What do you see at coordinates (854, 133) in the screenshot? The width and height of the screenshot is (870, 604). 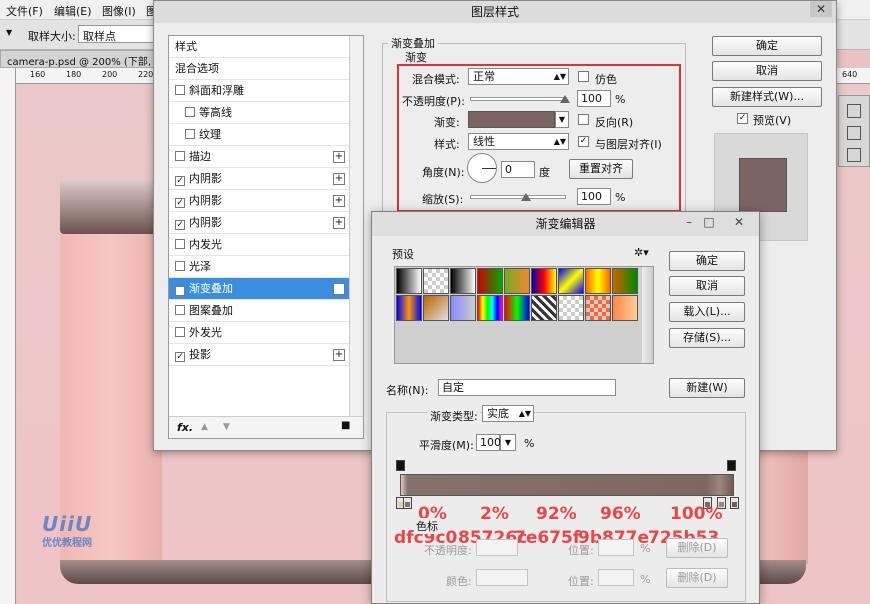 I see `adjustments-icon` at bounding box center [854, 133].